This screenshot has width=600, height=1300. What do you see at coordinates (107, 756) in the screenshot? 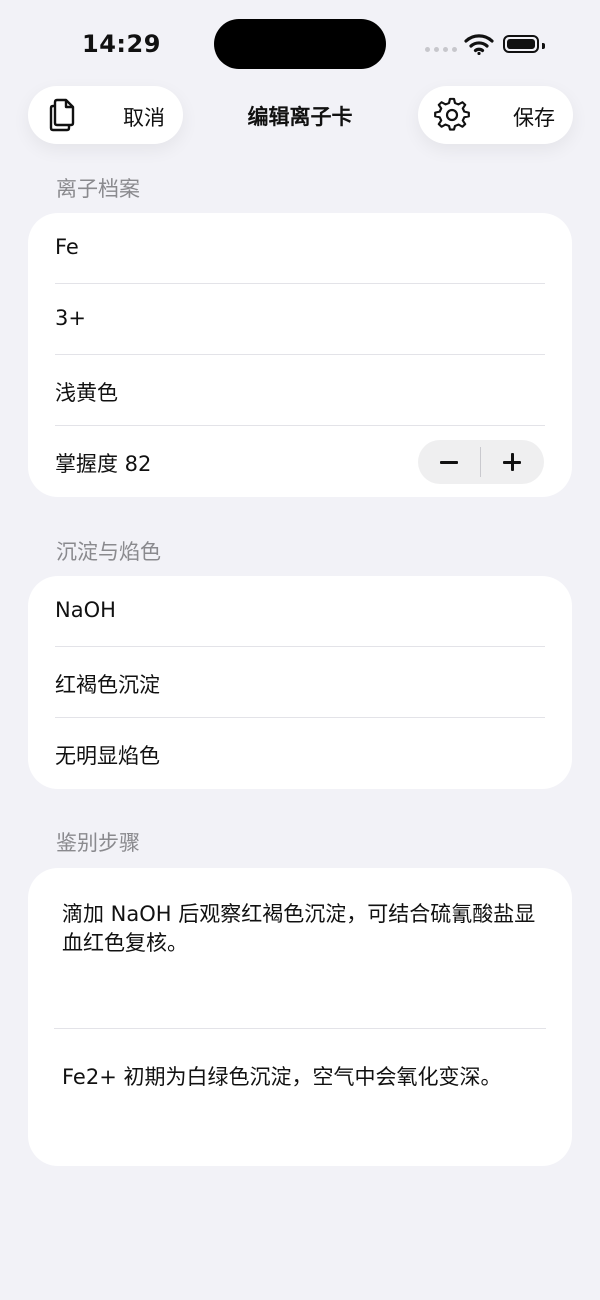
I see `flame-value: 无明显焰色` at bounding box center [107, 756].